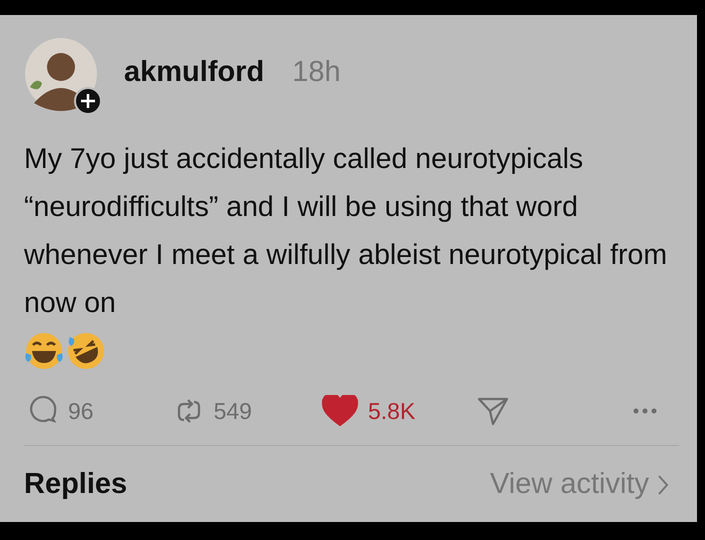 This screenshot has height=540, width=705. What do you see at coordinates (493, 411) in the screenshot?
I see `send-icon` at bounding box center [493, 411].